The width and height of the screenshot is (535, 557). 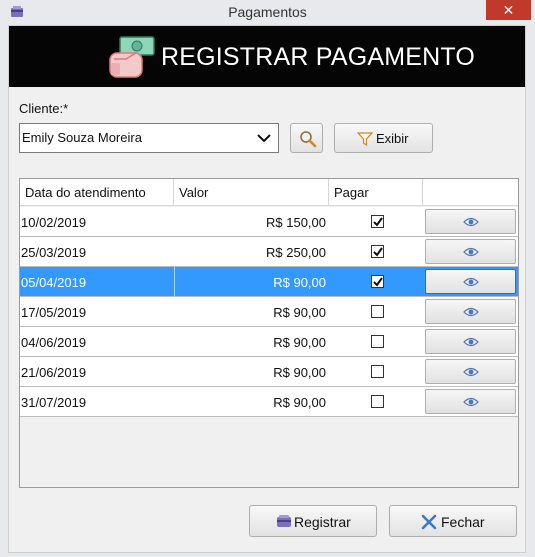 What do you see at coordinates (54, 402) in the screenshot?
I see `cell-date: 31/07/2019` at bounding box center [54, 402].